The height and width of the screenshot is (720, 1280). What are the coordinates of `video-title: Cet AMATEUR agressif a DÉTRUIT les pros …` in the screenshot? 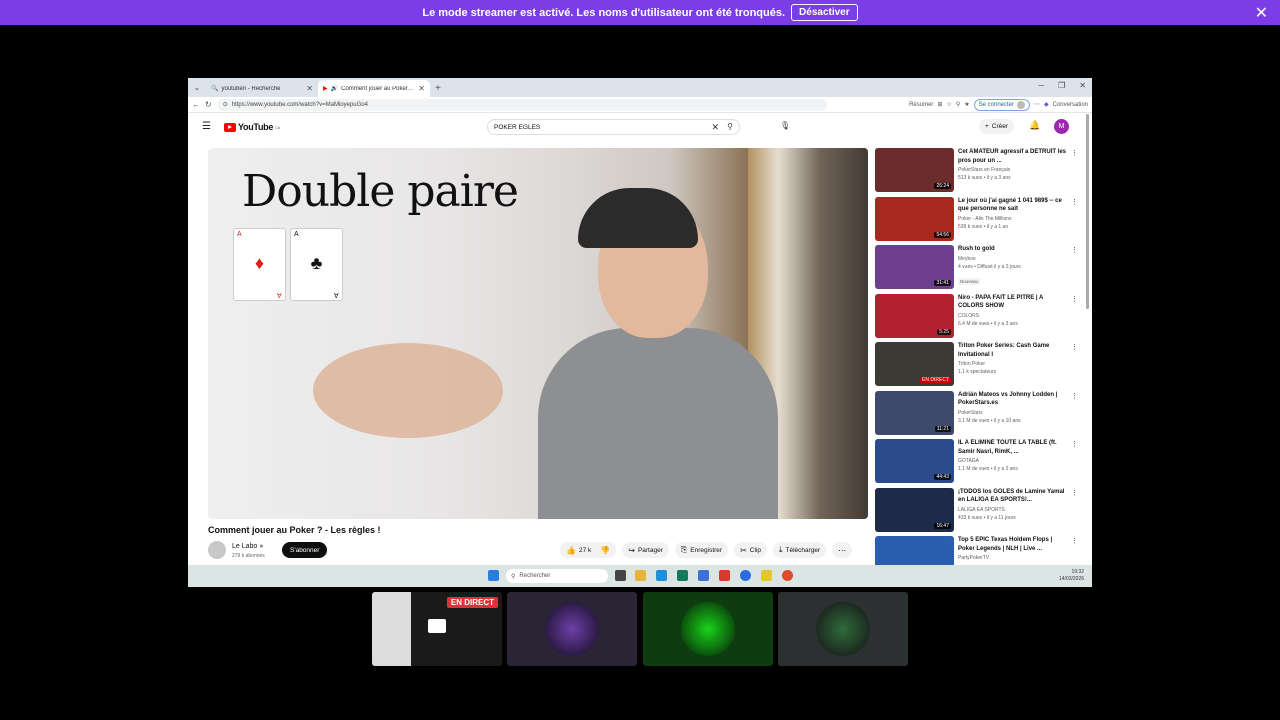 It's located at (1014, 156).